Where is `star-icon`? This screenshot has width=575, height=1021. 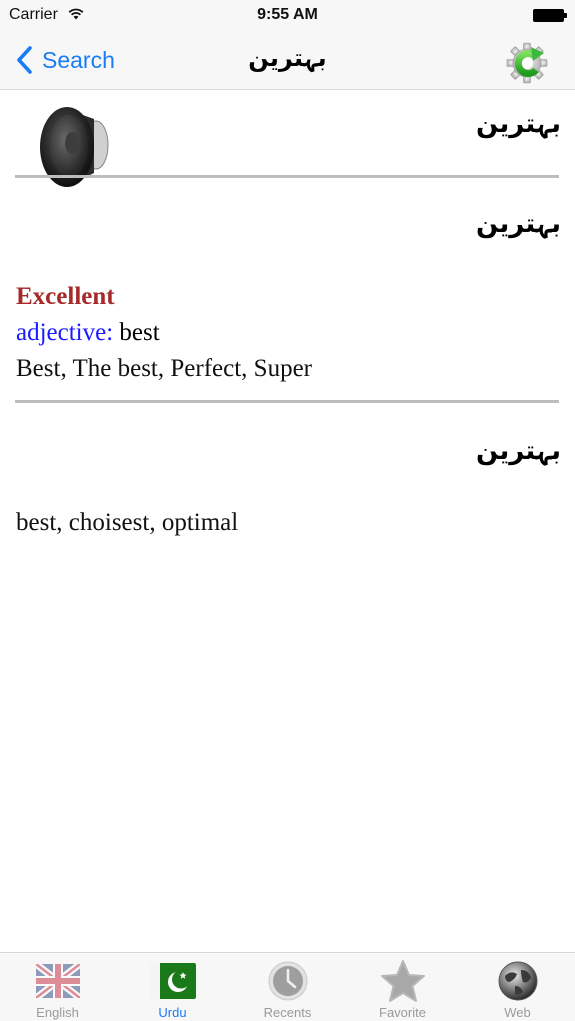 star-icon is located at coordinates (403, 981).